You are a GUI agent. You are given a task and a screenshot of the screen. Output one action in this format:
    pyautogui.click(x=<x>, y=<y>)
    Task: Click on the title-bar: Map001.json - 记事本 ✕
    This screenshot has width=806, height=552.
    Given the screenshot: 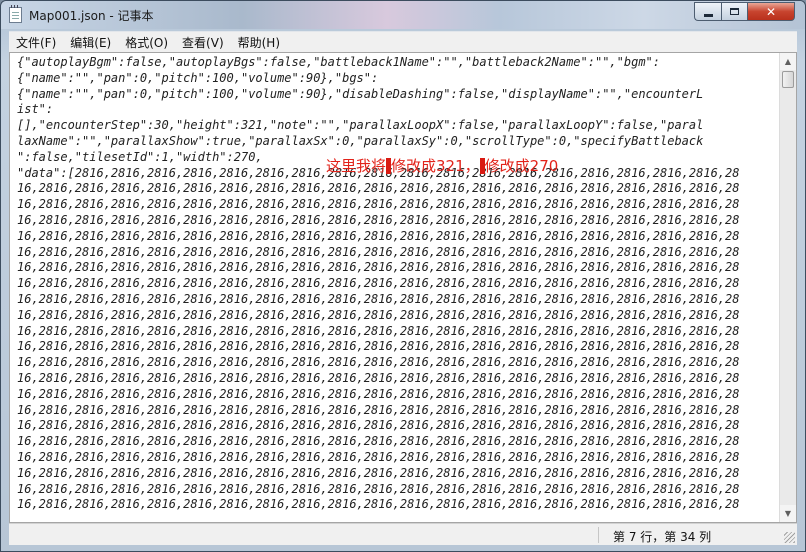 What is the action you would take?
    pyautogui.click(x=403, y=15)
    